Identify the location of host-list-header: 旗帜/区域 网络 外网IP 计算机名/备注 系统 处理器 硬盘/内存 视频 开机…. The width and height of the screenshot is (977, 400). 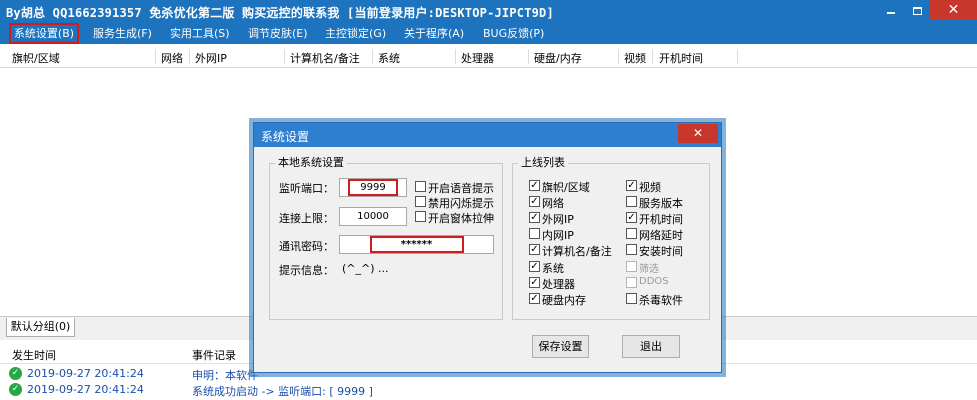
(488, 57).